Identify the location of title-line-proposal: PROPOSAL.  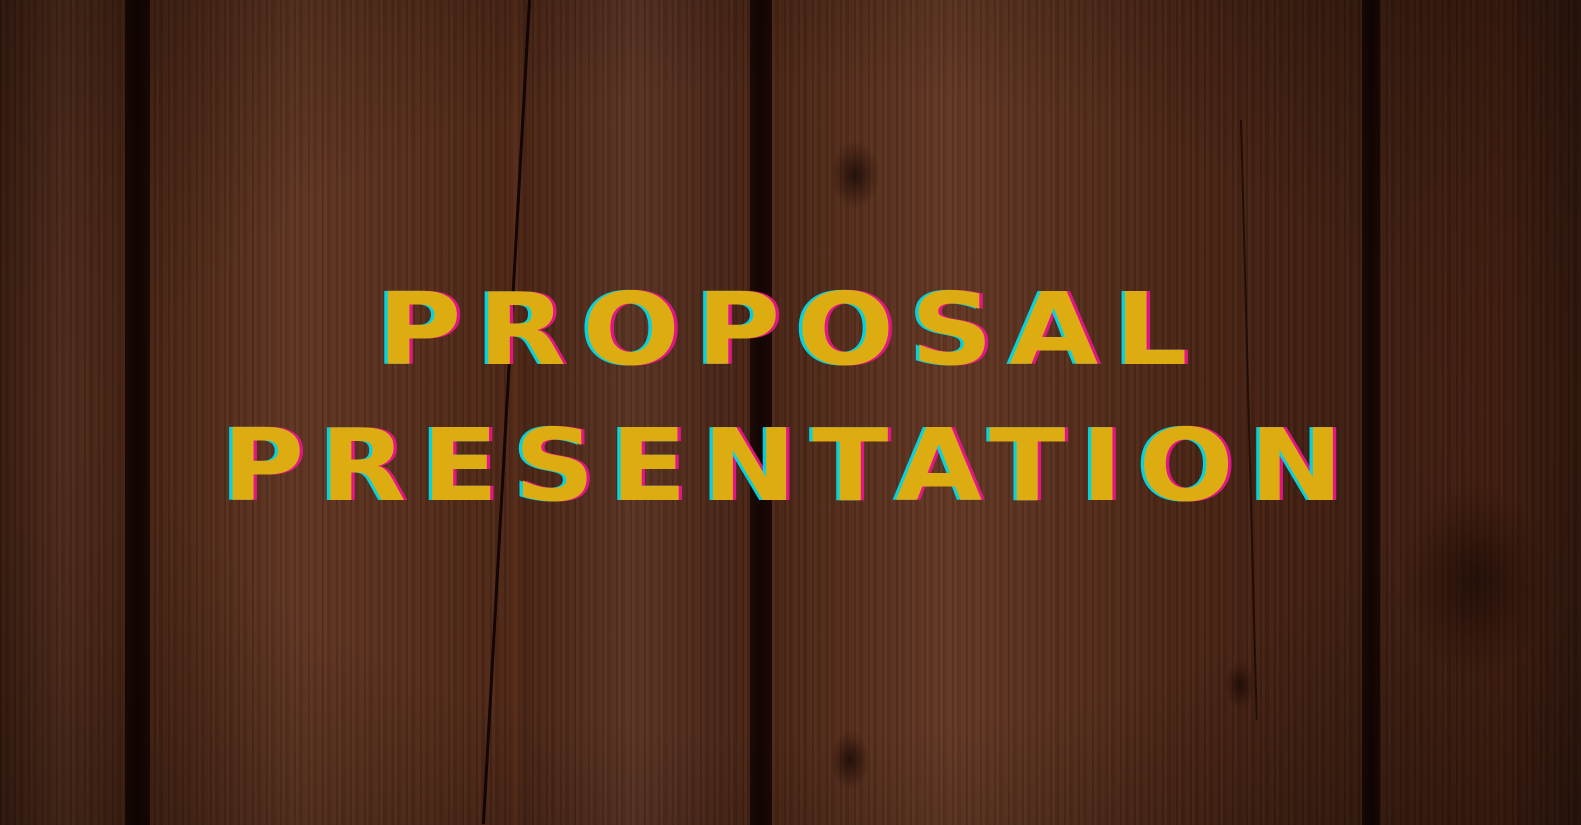
(790, 329).